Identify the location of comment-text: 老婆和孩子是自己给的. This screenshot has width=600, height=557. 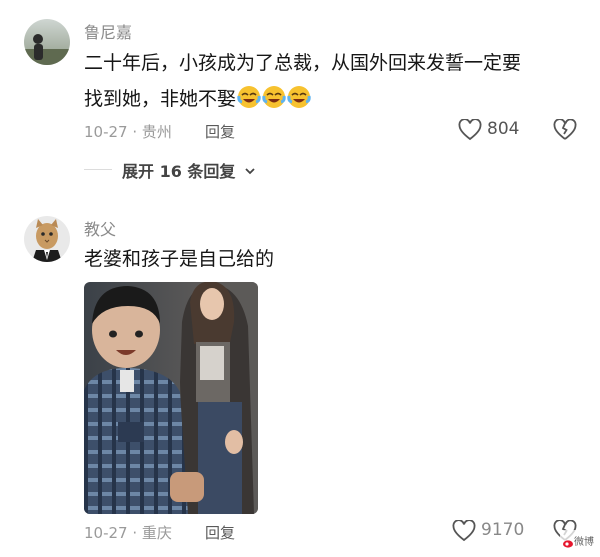
(179, 259).